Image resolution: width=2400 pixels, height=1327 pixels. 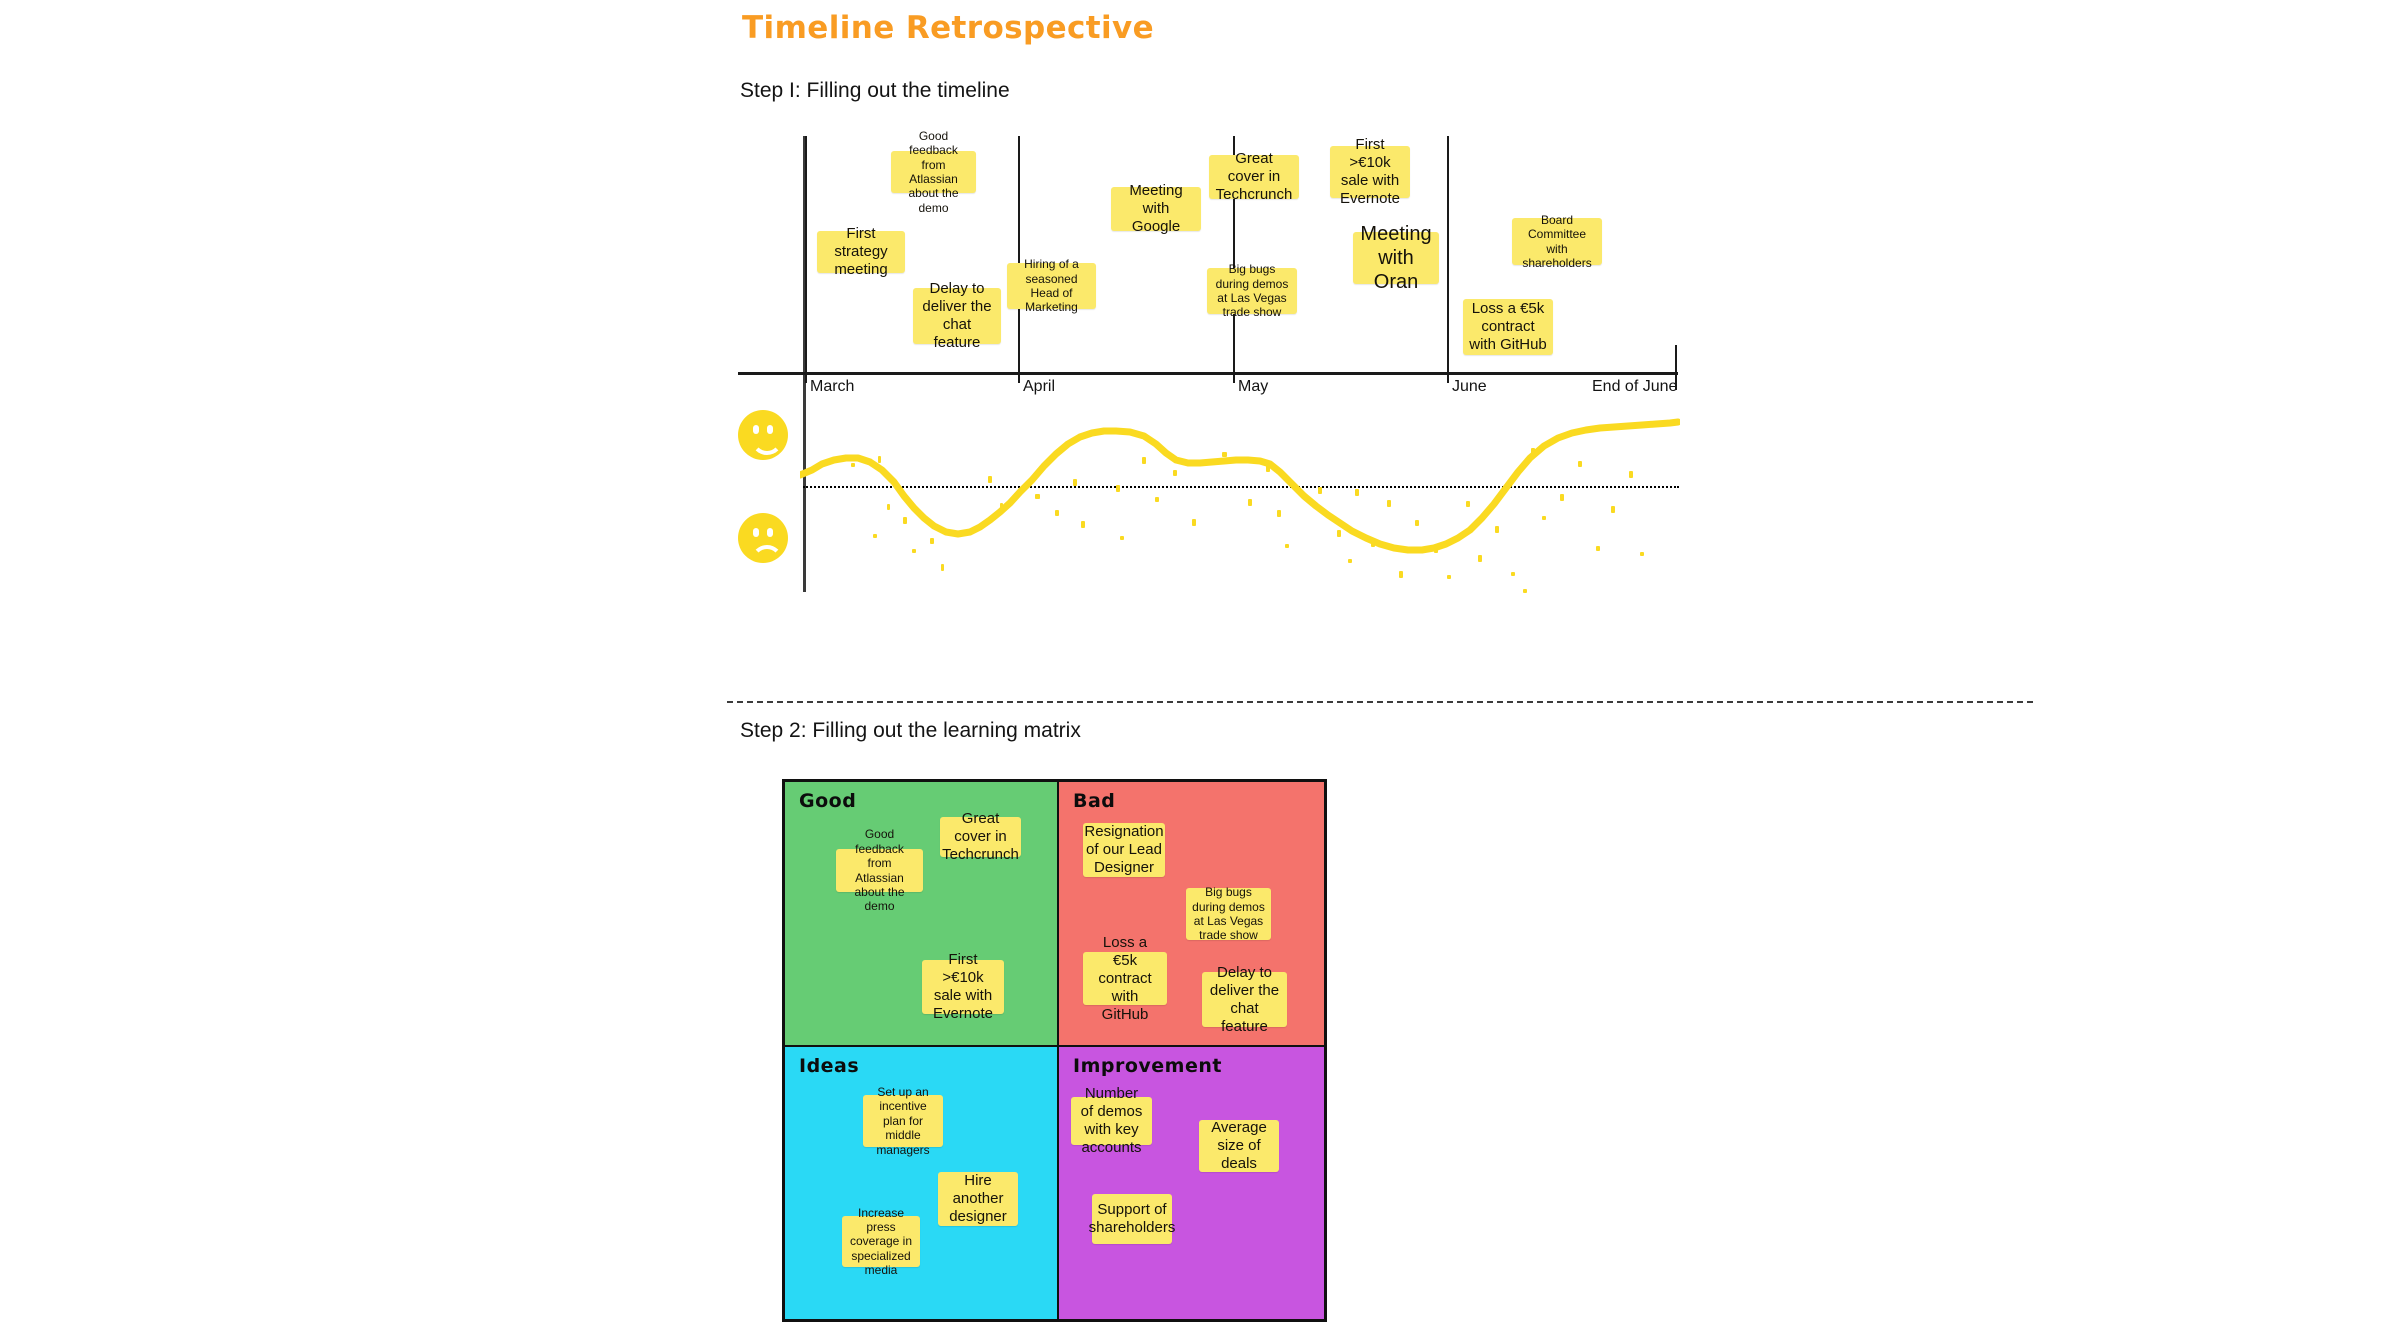 I want to click on month-label-may: May, so click(x=1253, y=386).